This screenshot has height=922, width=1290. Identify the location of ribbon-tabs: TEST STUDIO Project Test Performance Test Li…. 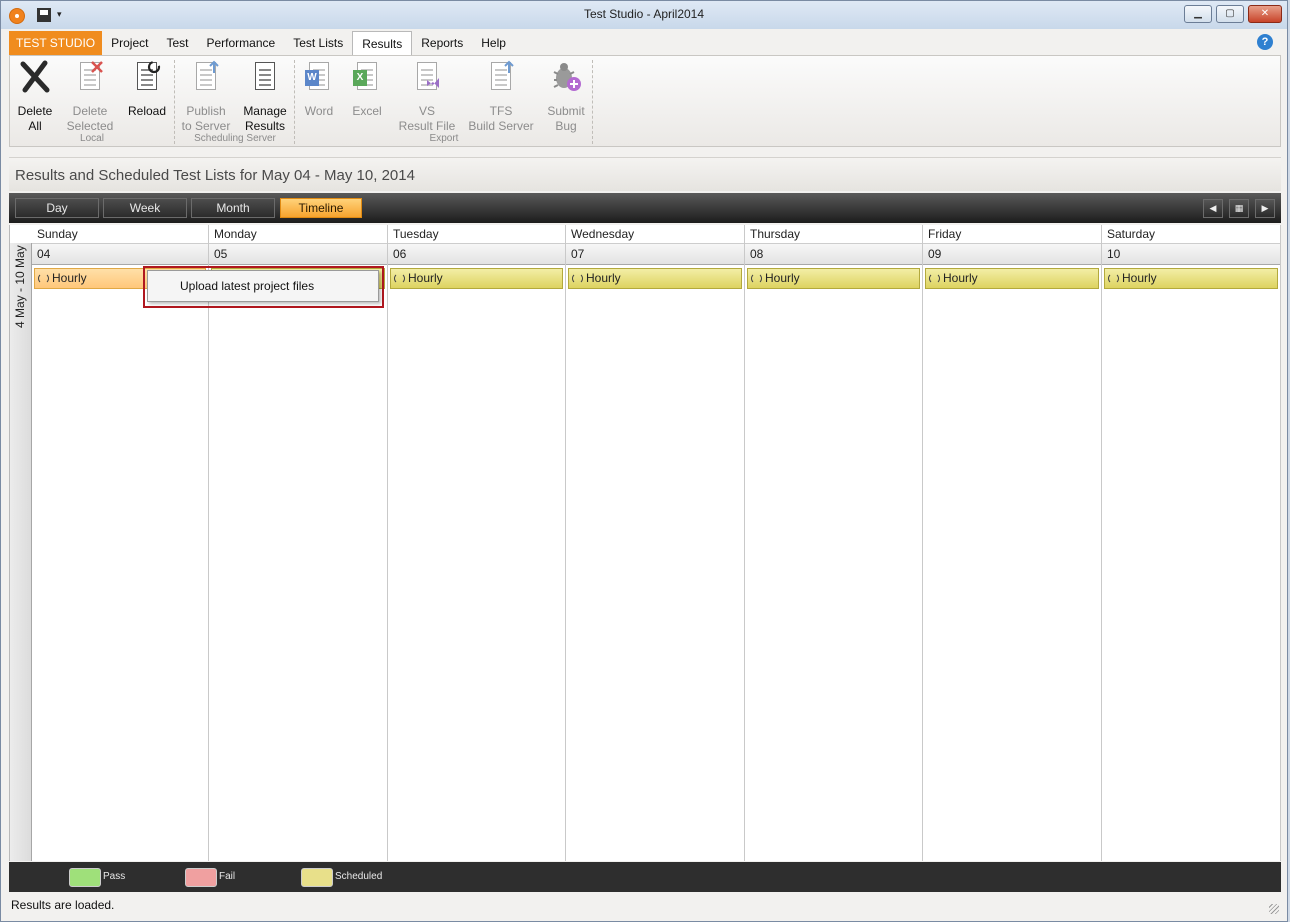
(645, 43).